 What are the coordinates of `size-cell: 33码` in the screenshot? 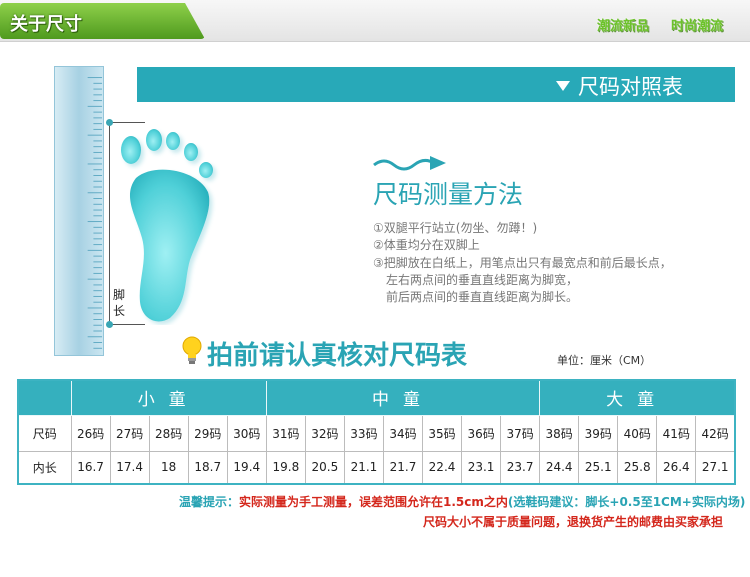 It's located at (363, 433).